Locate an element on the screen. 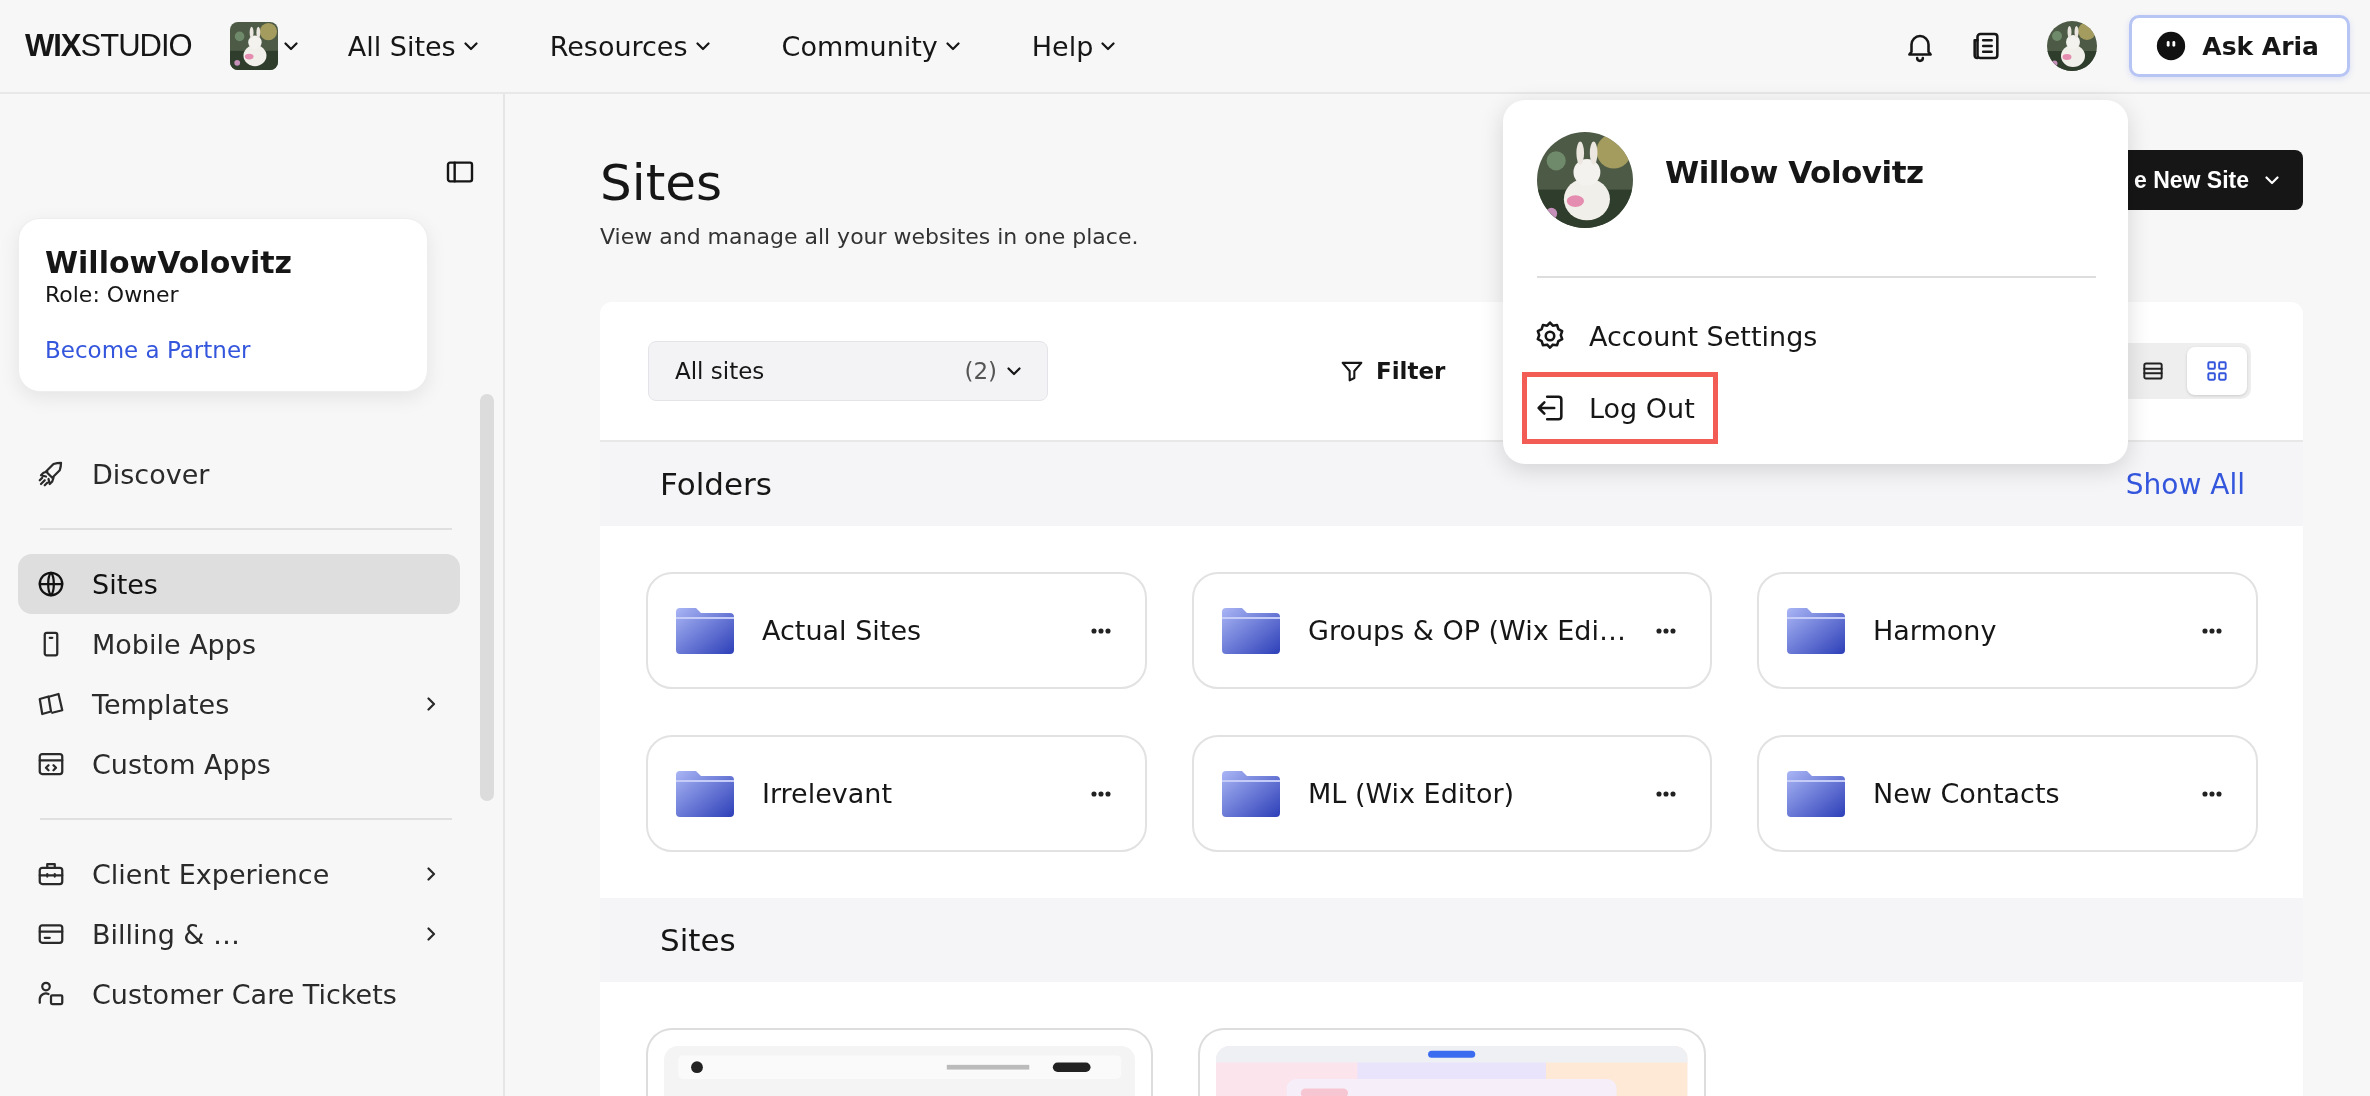 The width and height of the screenshot is (2370, 1096). sidebar-item: Customer Care Tickets is located at coordinates (239, 994).